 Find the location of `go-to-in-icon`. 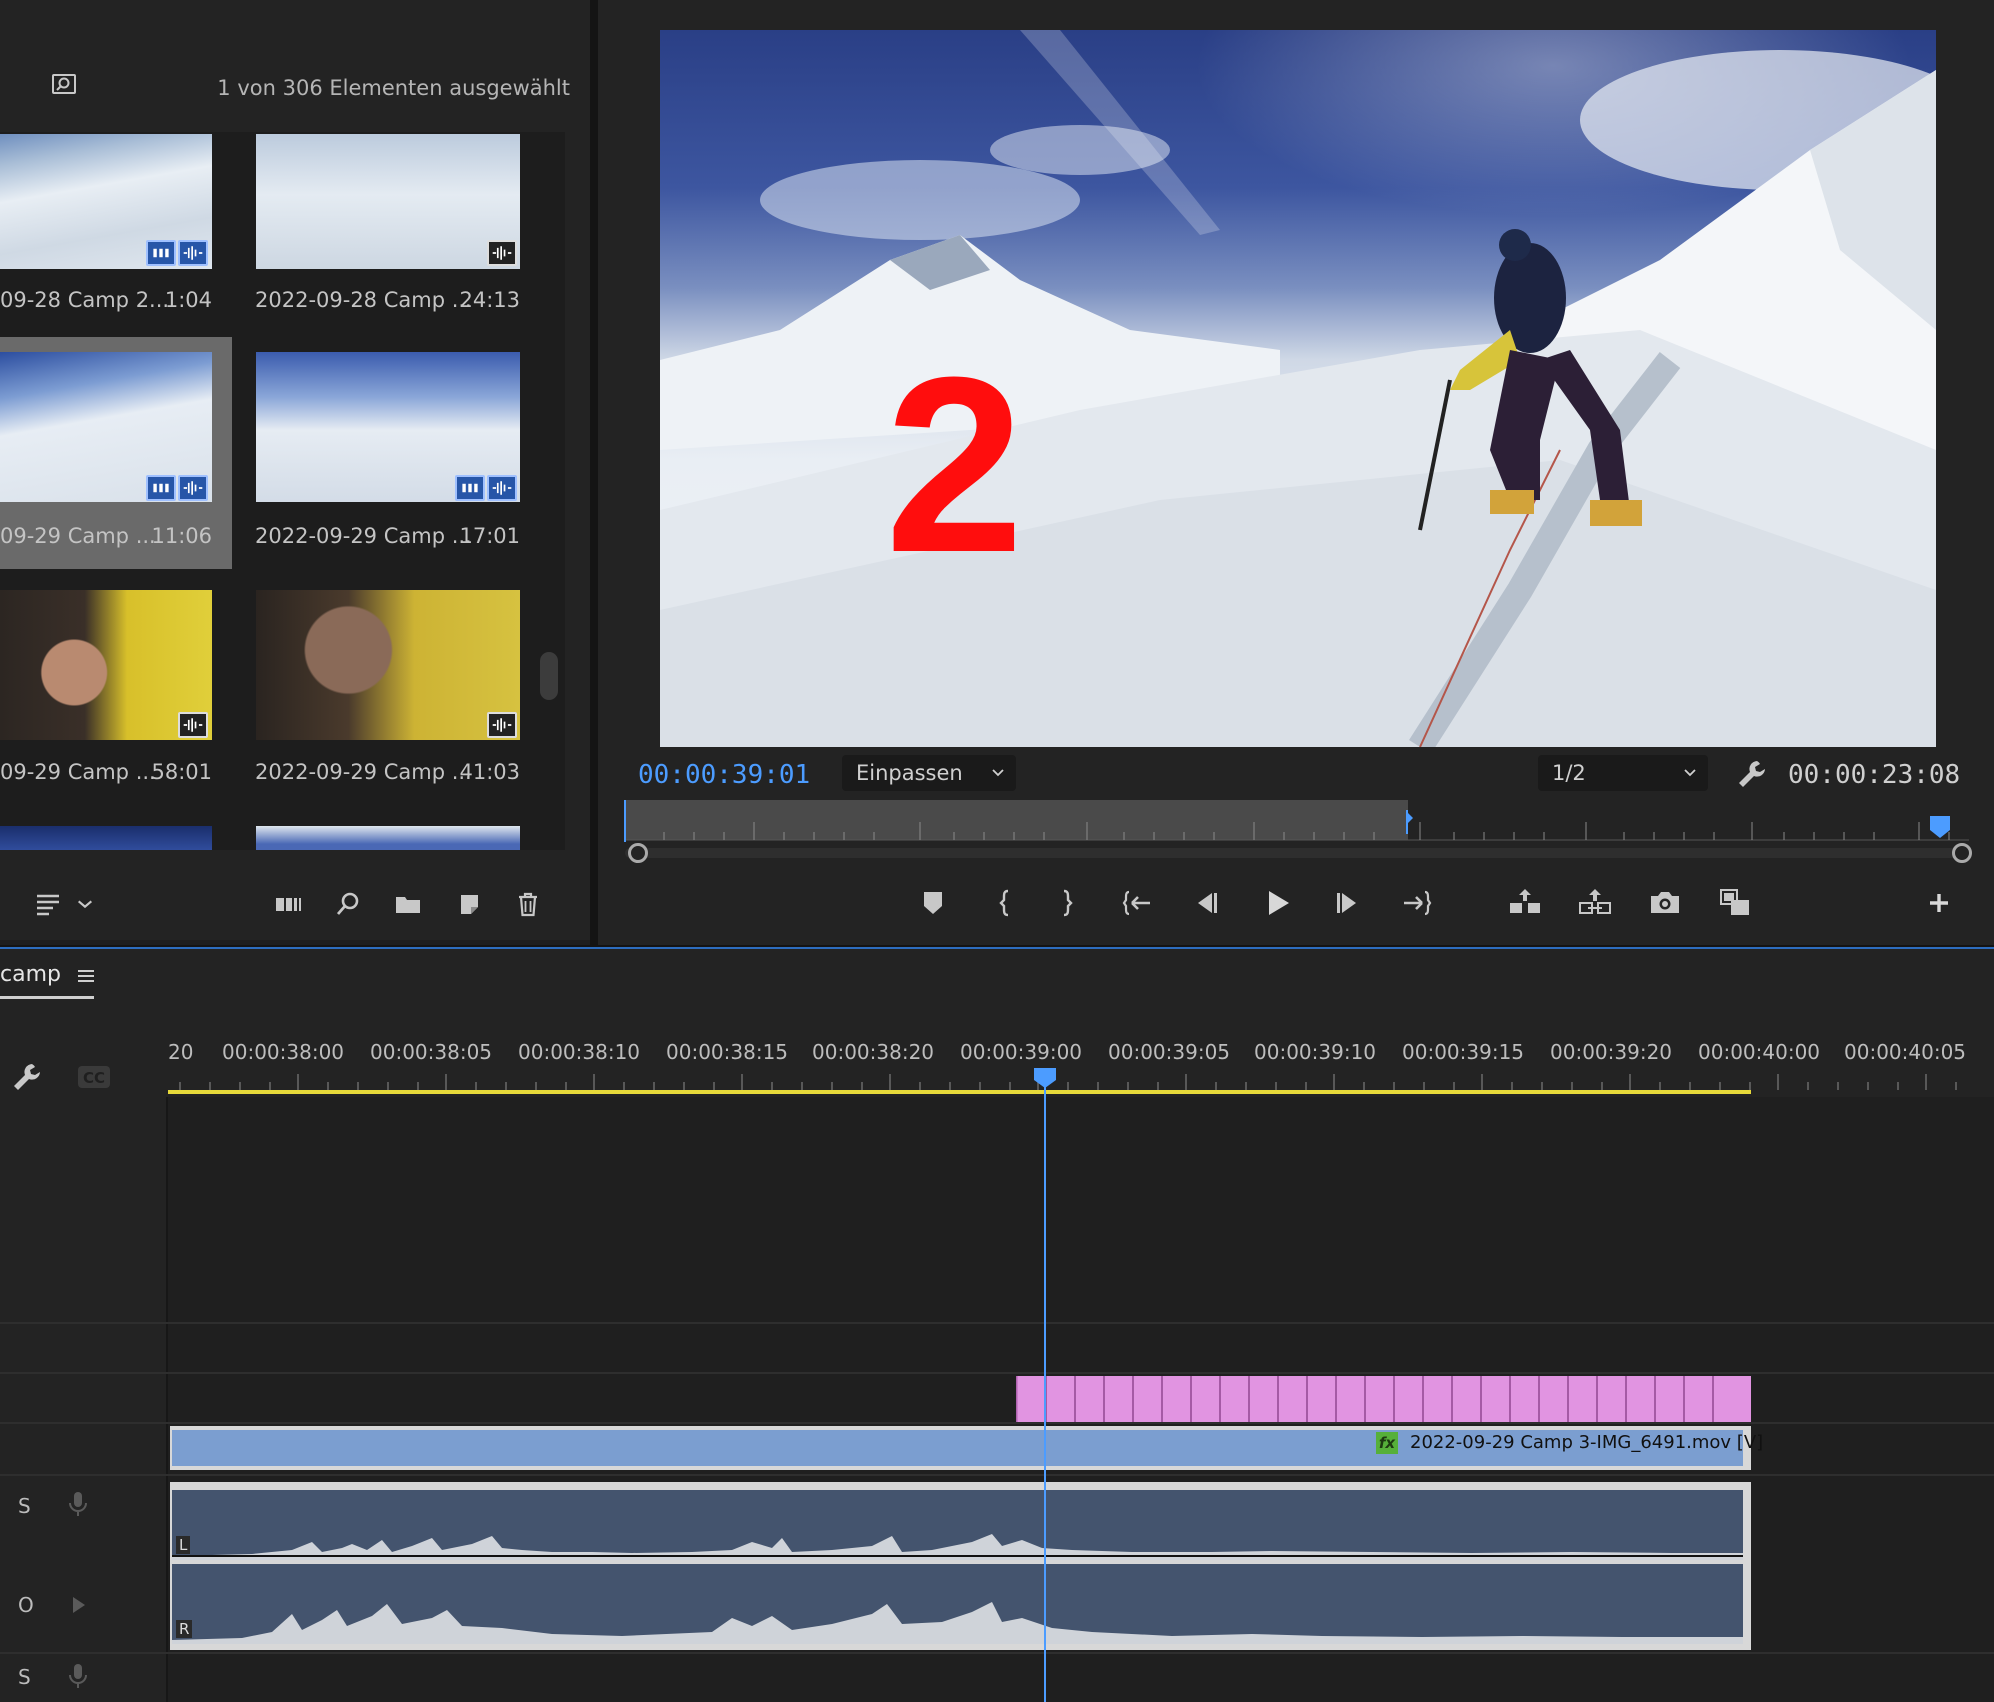

go-to-in-icon is located at coordinates (1136, 903).